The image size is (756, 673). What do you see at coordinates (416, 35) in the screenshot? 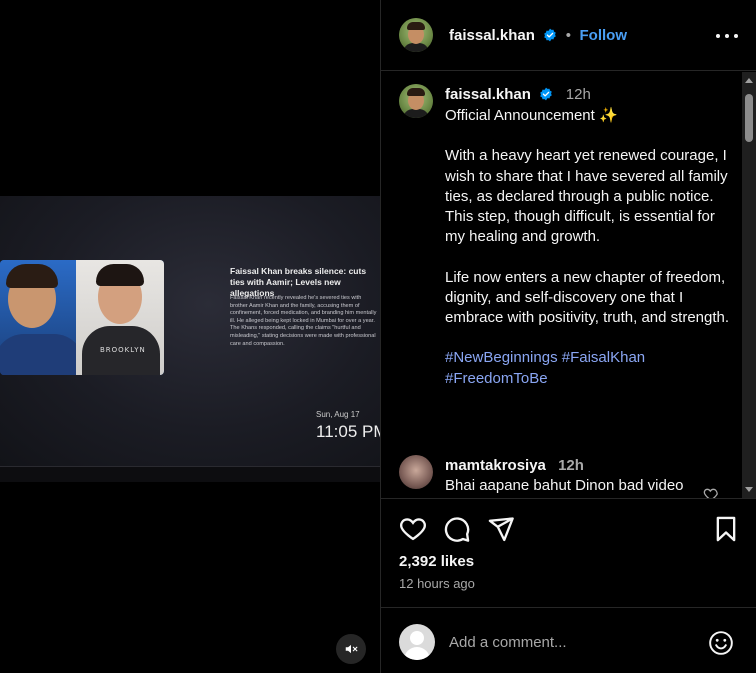
I see `author-avatar` at bounding box center [416, 35].